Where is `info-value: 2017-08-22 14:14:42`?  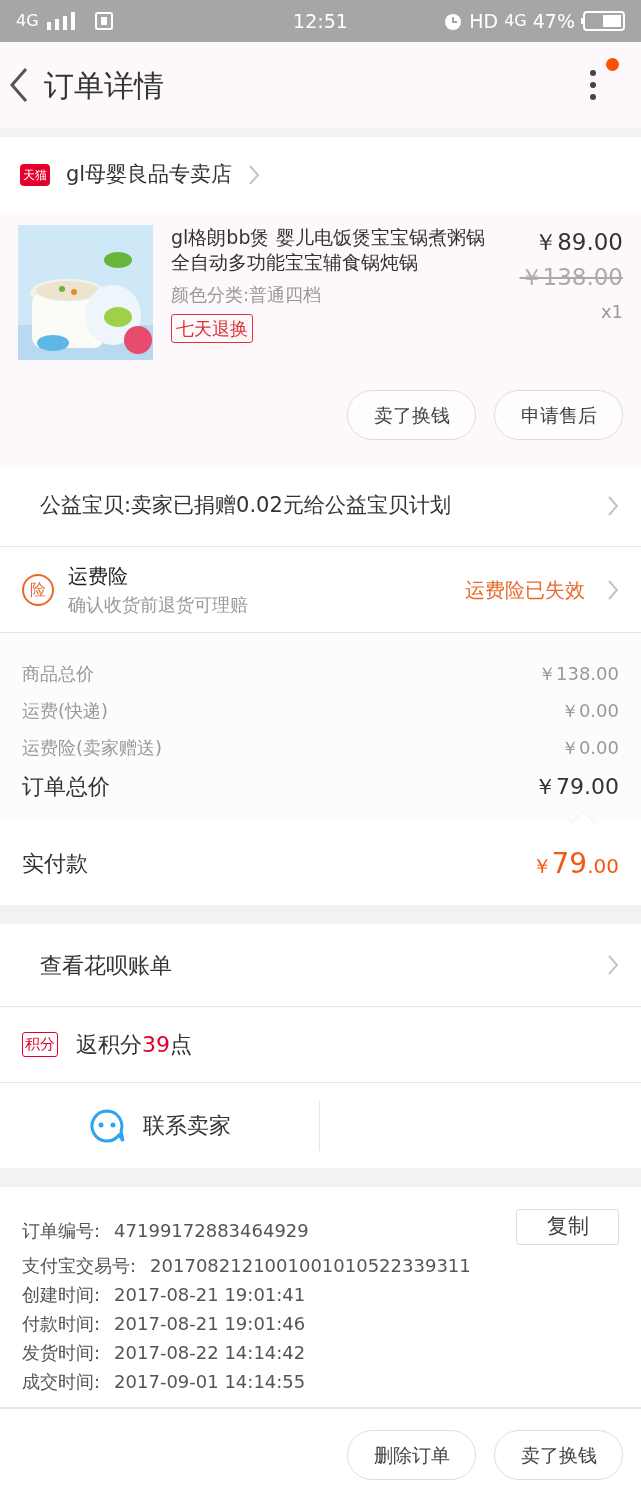
info-value: 2017-08-22 14:14:42 is located at coordinates (210, 1353).